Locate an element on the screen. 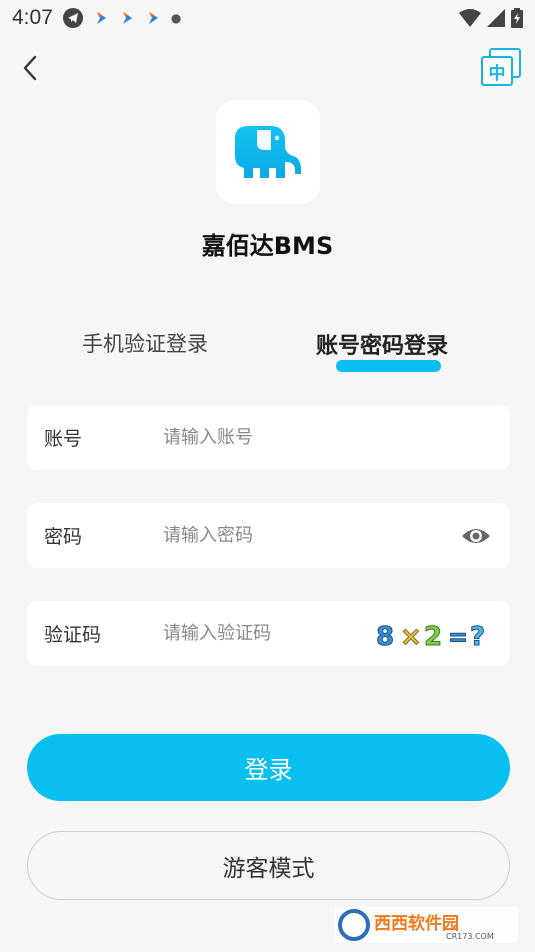  system-icons is located at coordinates (491, 18).